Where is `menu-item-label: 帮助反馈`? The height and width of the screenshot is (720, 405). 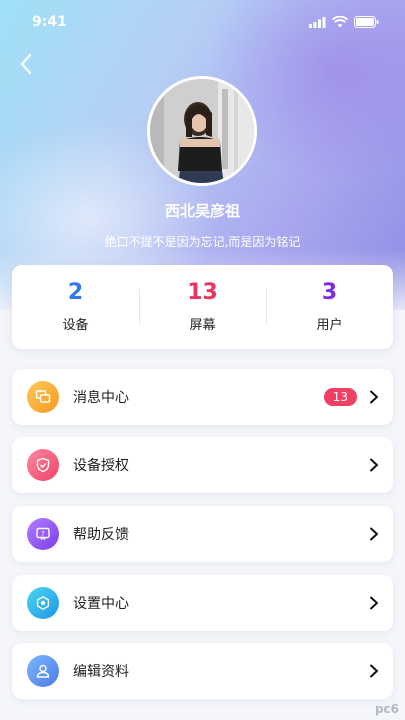
menu-item-label: 帮助反馈 is located at coordinates (101, 535).